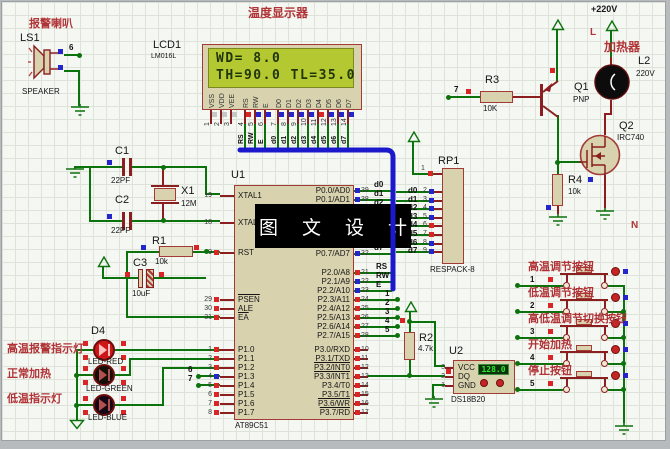 This screenshot has height=449, width=670. Describe the element at coordinates (584, 274) in the screenshot. I see `button-plate` at that location.